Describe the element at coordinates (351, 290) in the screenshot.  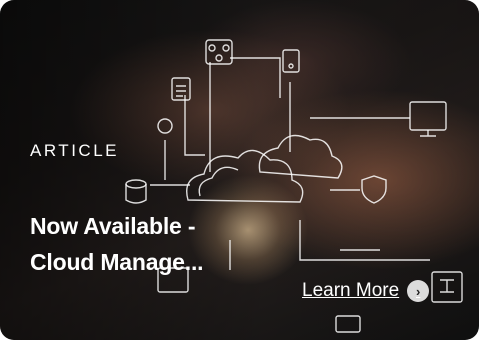
I see `learn-more-label: Learn More` at that location.